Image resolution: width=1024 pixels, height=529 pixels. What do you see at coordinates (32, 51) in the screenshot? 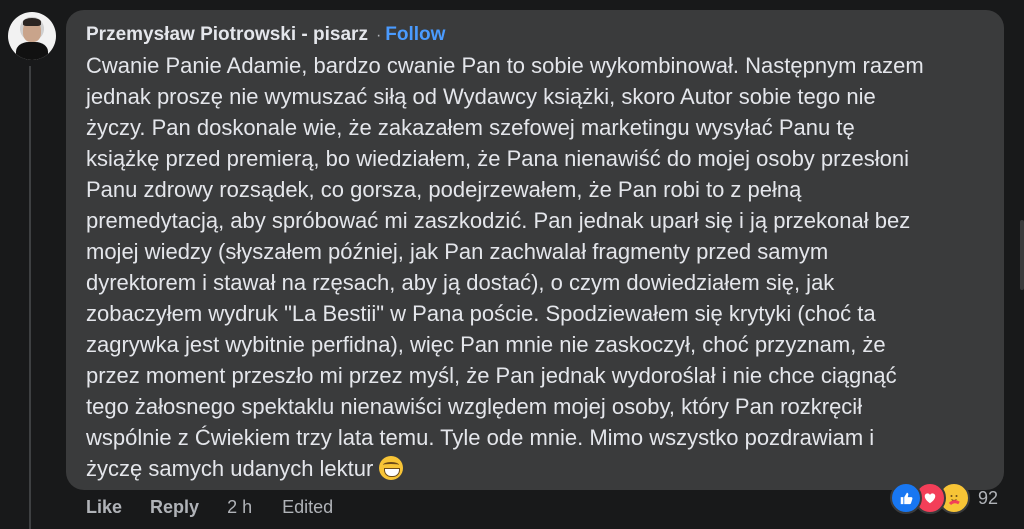
I see `avatar-body` at bounding box center [32, 51].